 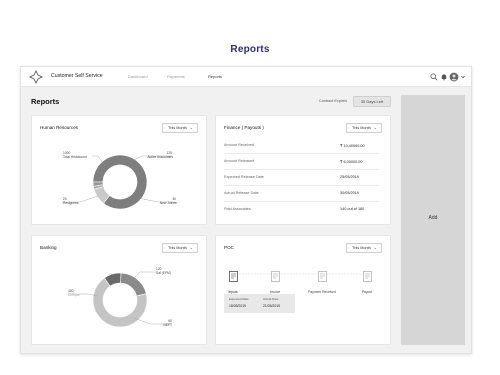 I want to click on finance-row: Paid Associates 140 out of 180, so click(x=301, y=210).